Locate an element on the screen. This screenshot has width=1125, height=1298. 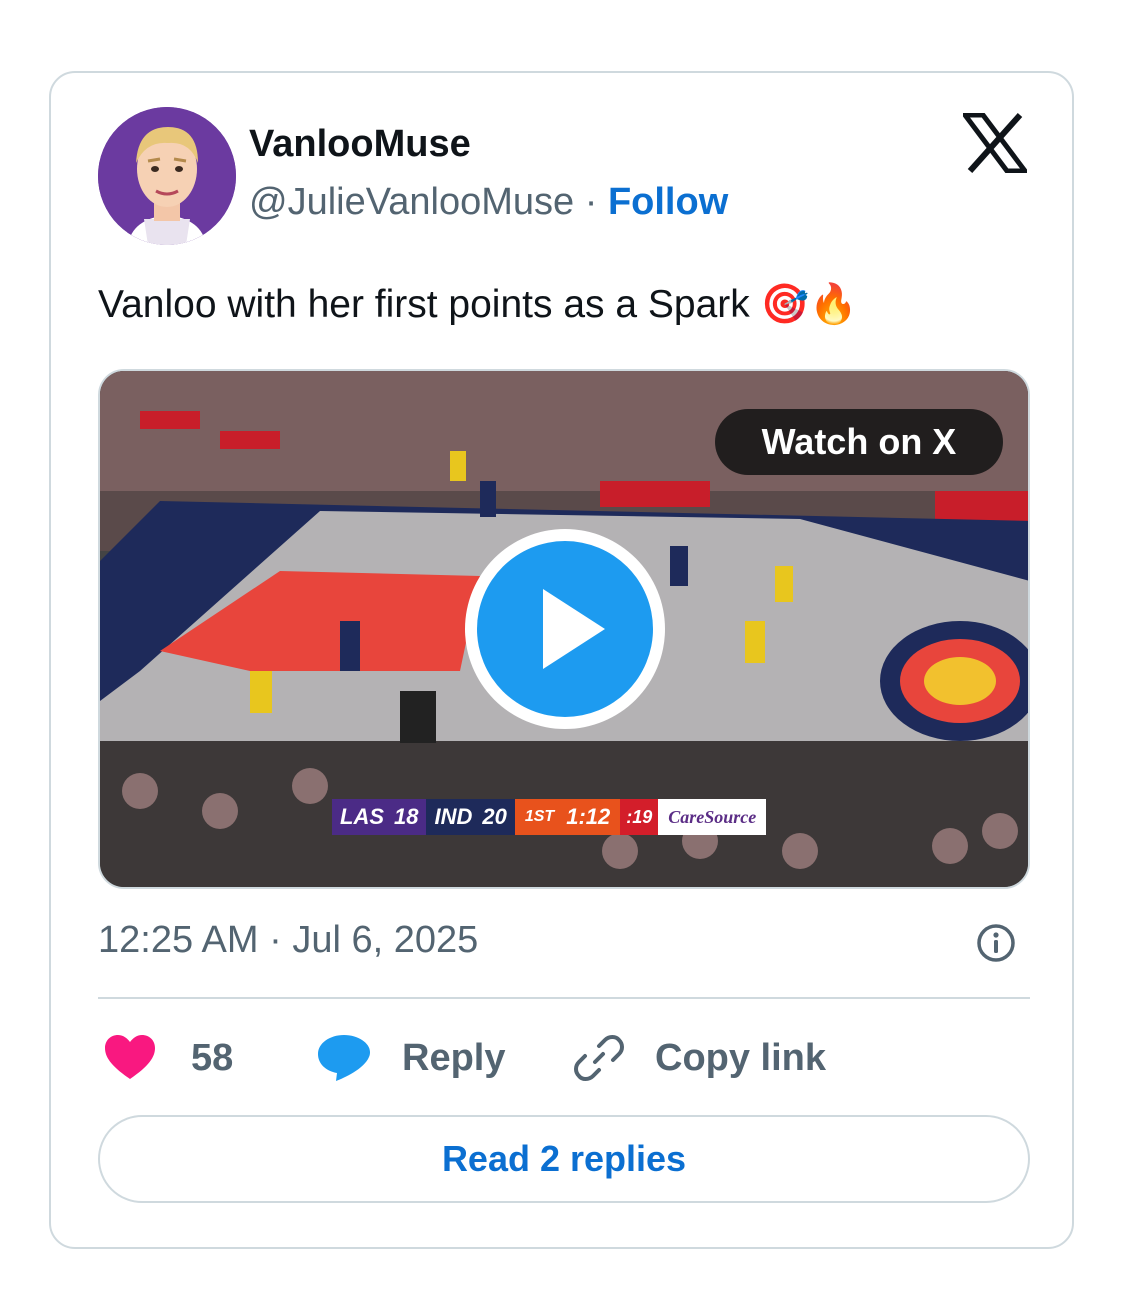
info-icon is located at coordinates (996, 943).